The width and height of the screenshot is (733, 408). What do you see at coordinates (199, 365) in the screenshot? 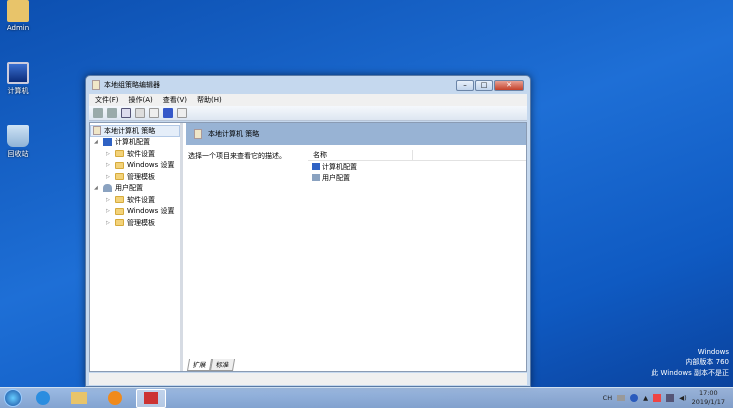
I see `tab-extended: 扩展` at bounding box center [199, 365].